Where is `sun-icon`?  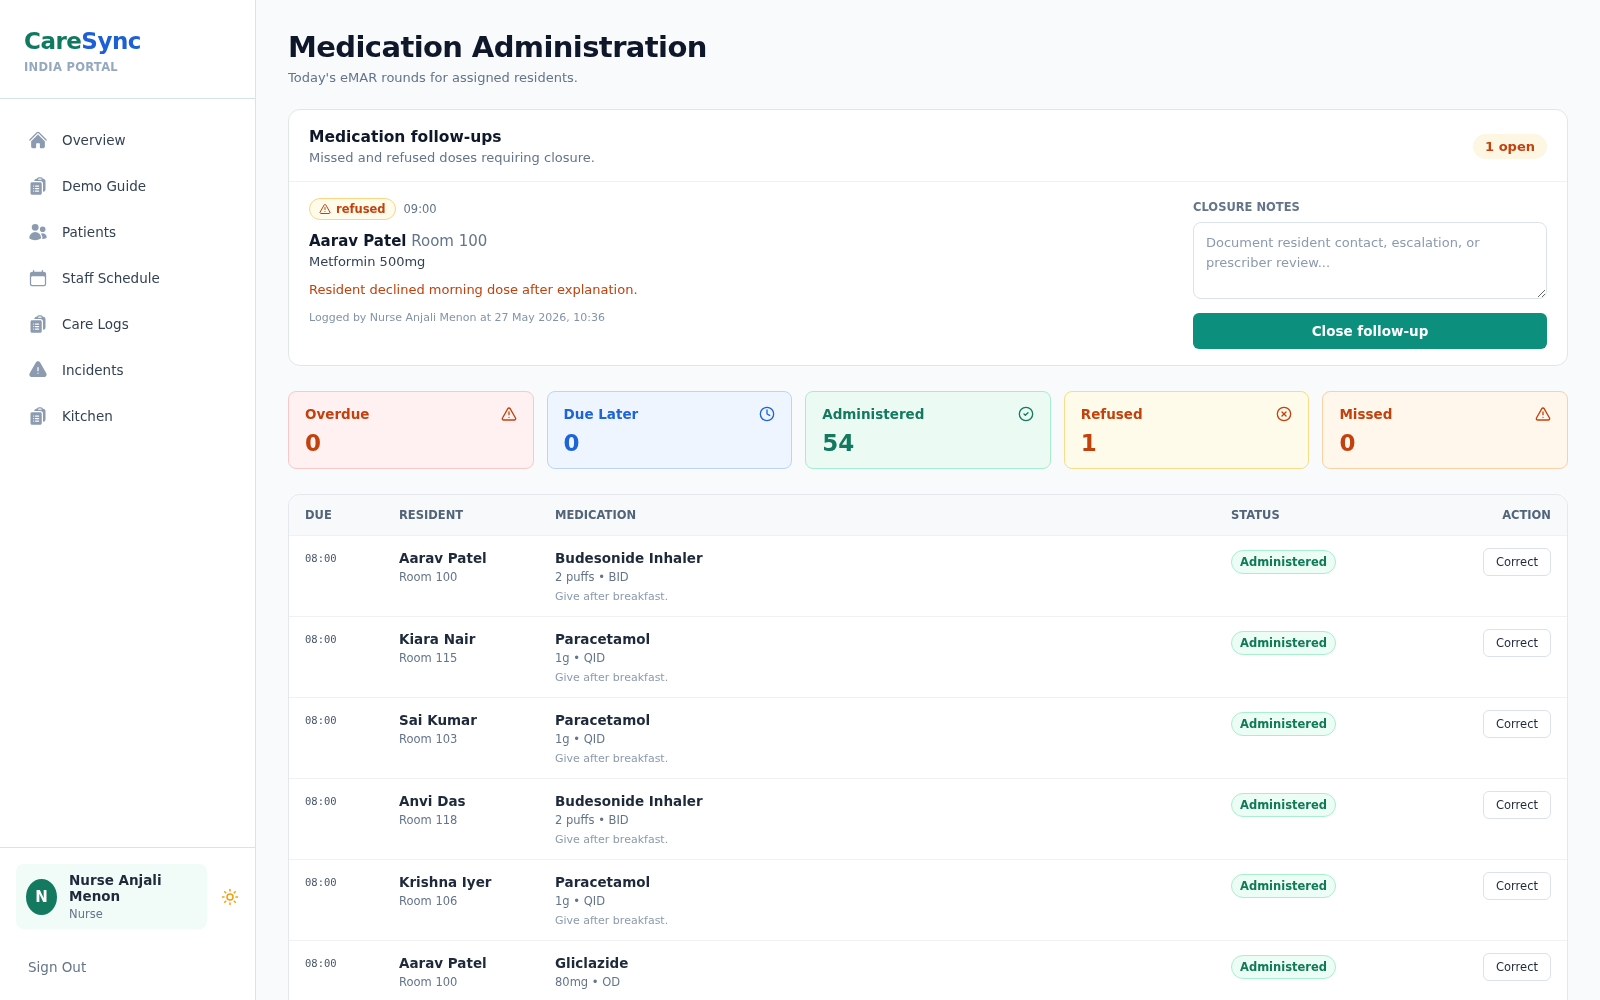
sun-icon is located at coordinates (230, 896).